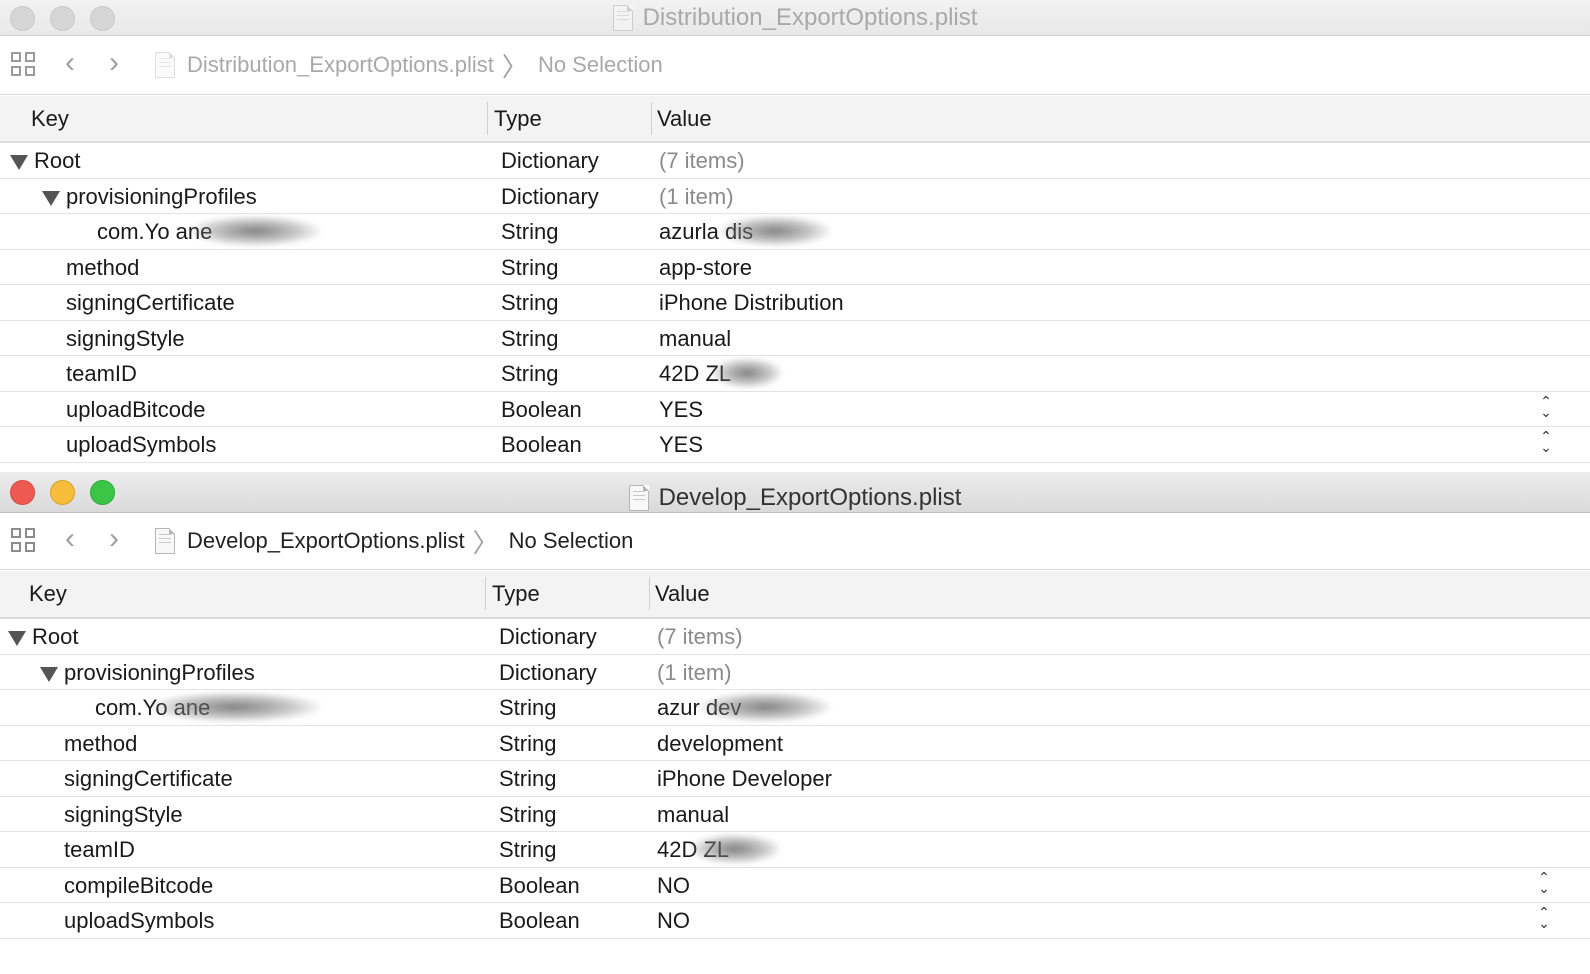  Describe the element at coordinates (795, 708) in the screenshot. I see `table-row: com.Yo ane String azur dev` at that location.